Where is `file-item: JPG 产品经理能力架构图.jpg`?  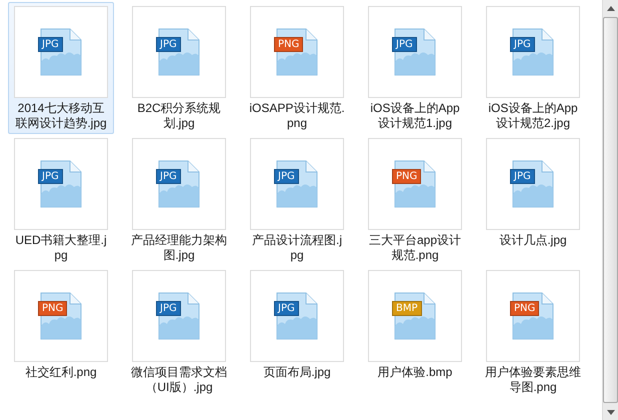
file-item: JPG 产品经理能力架构图.jpg is located at coordinates (179, 200).